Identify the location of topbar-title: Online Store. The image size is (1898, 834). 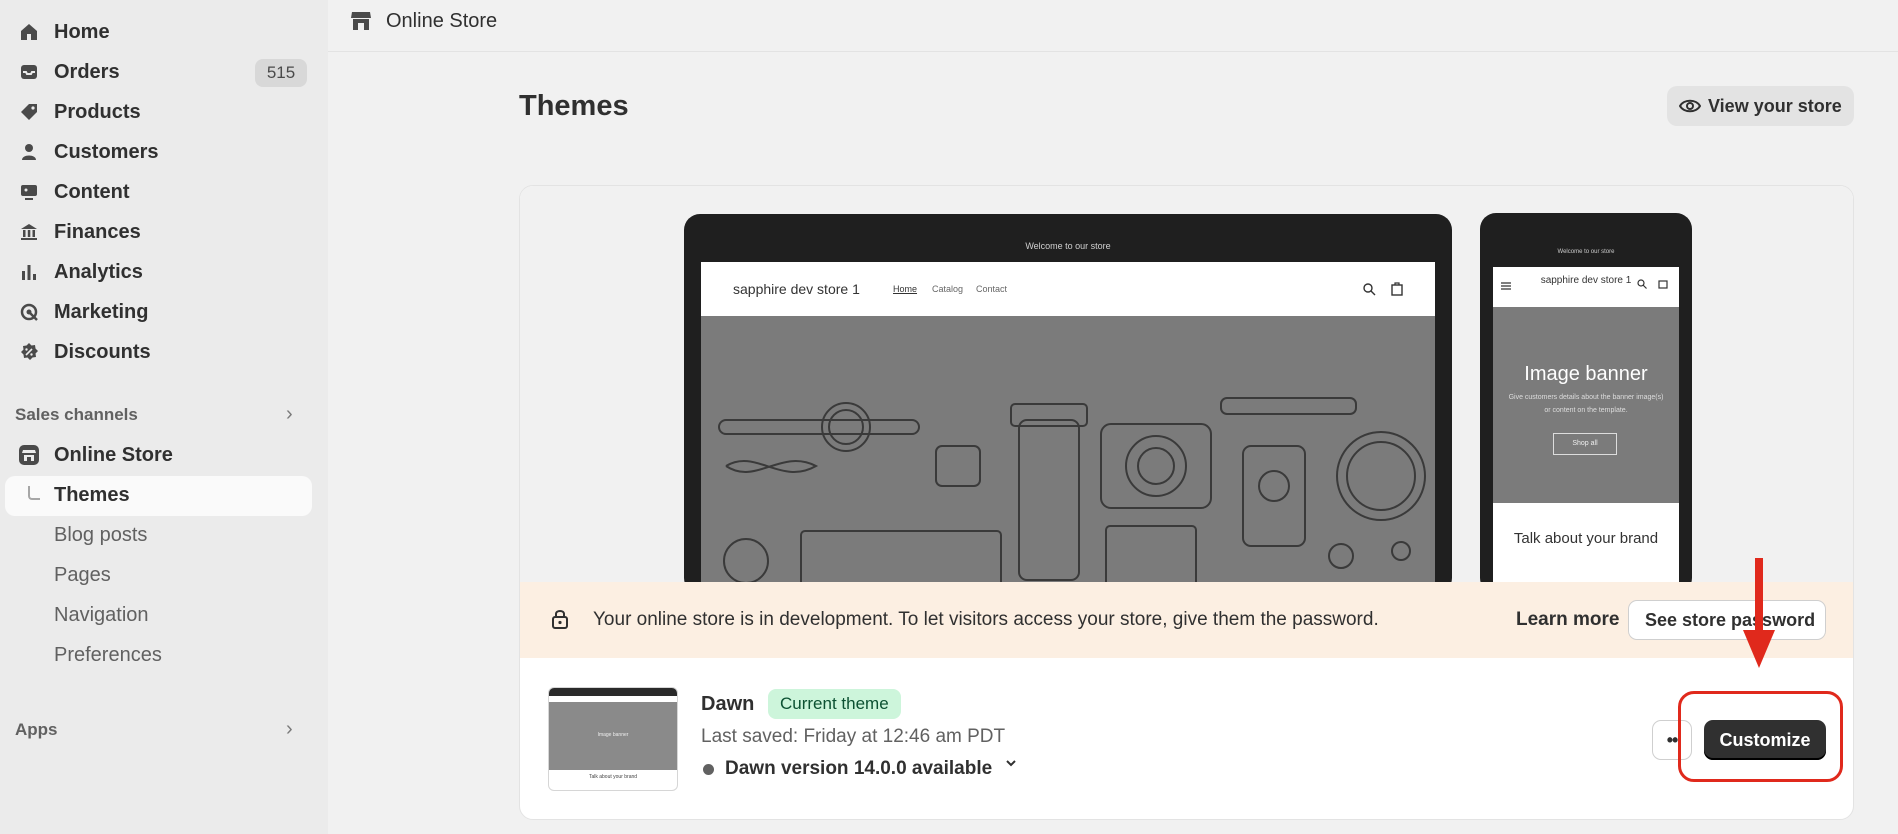
(442, 21).